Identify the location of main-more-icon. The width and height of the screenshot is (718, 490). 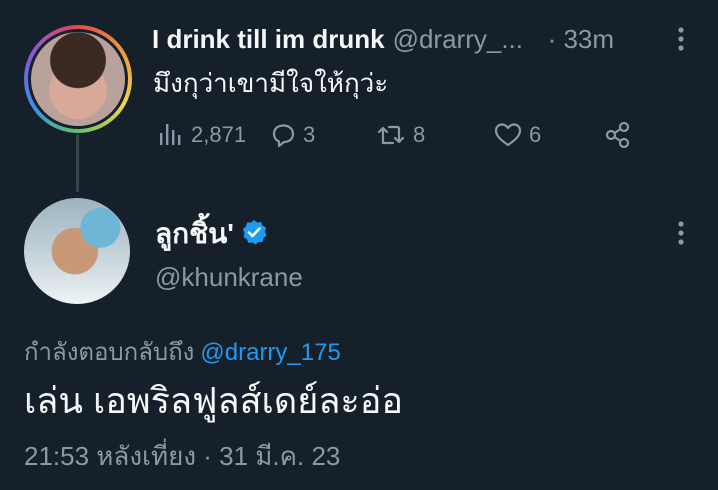
(681, 233).